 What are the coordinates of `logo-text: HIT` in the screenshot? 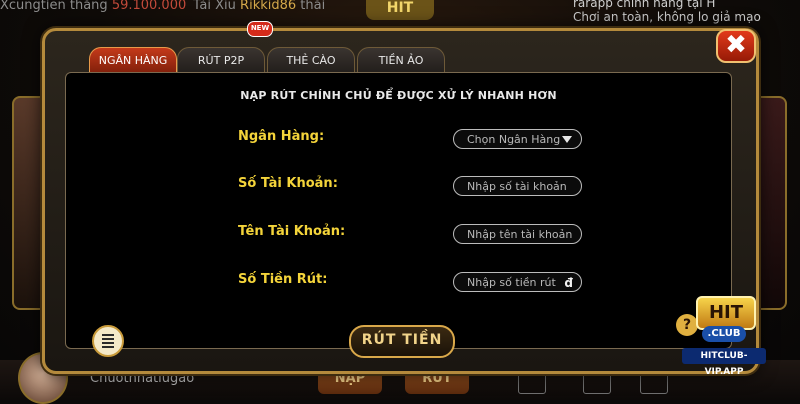 It's located at (726, 313).